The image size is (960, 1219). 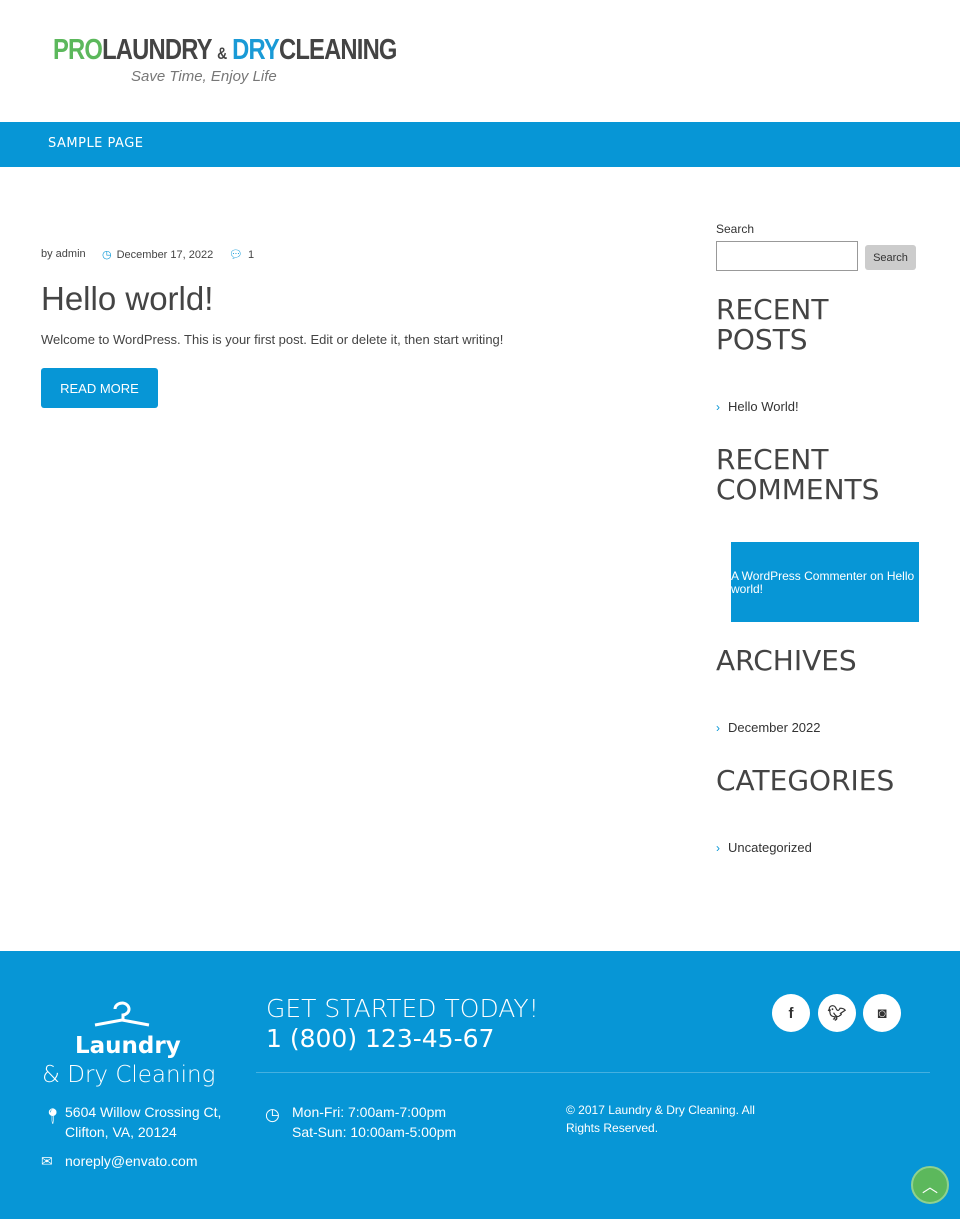 What do you see at coordinates (63, 254) in the screenshot?
I see `post-author: by admin` at bounding box center [63, 254].